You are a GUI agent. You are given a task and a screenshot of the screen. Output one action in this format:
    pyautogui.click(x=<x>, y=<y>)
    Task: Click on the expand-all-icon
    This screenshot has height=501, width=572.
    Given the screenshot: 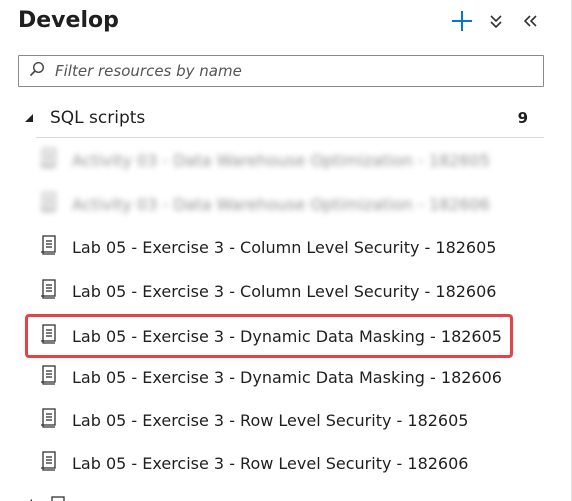 What is the action you would take?
    pyautogui.click(x=496, y=21)
    